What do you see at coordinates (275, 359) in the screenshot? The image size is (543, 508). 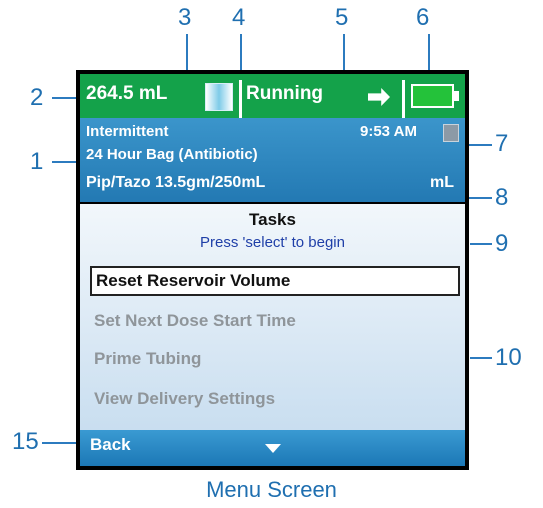 I see `menu-item-prime-tubing: Prime Tubing` at bounding box center [275, 359].